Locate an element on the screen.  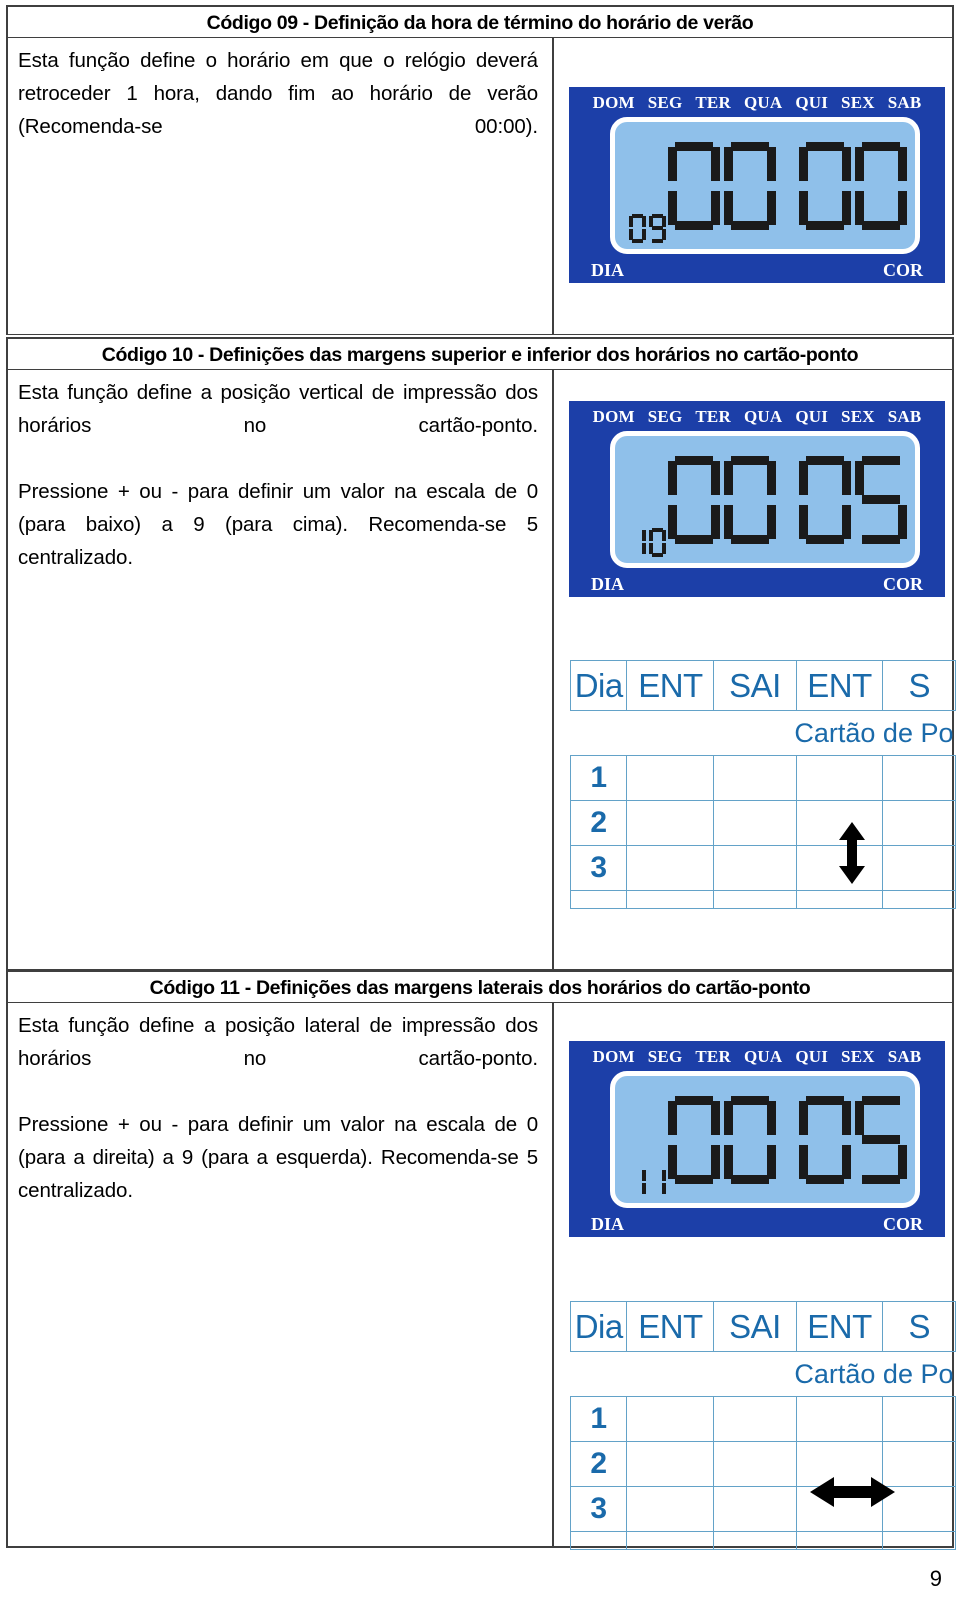
lcd-label-cor: COR is located at coordinates (903, 1224).